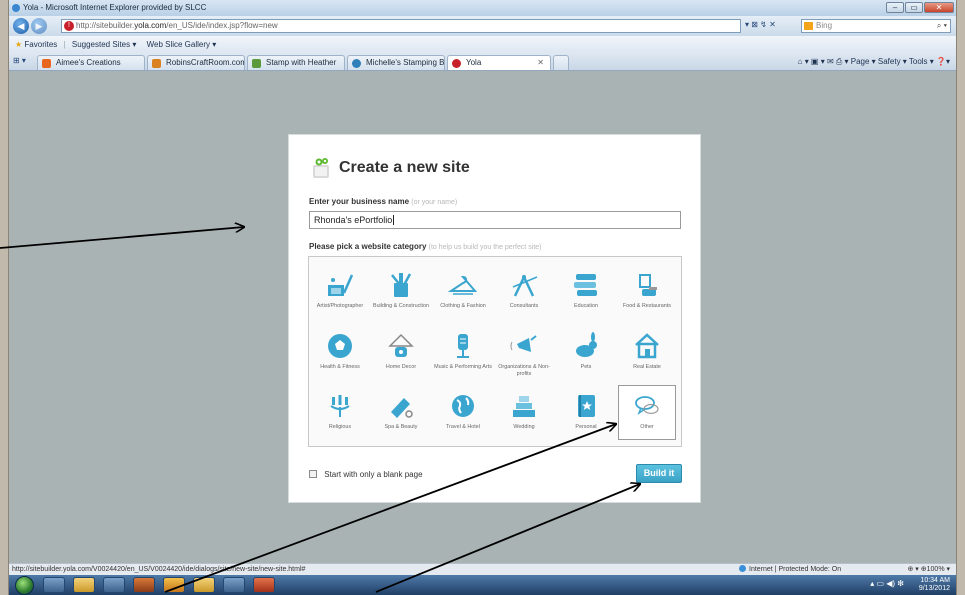 The height and width of the screenshot is (595, 965). I want to click on category-wedding: Wedding, so click(524, 416).